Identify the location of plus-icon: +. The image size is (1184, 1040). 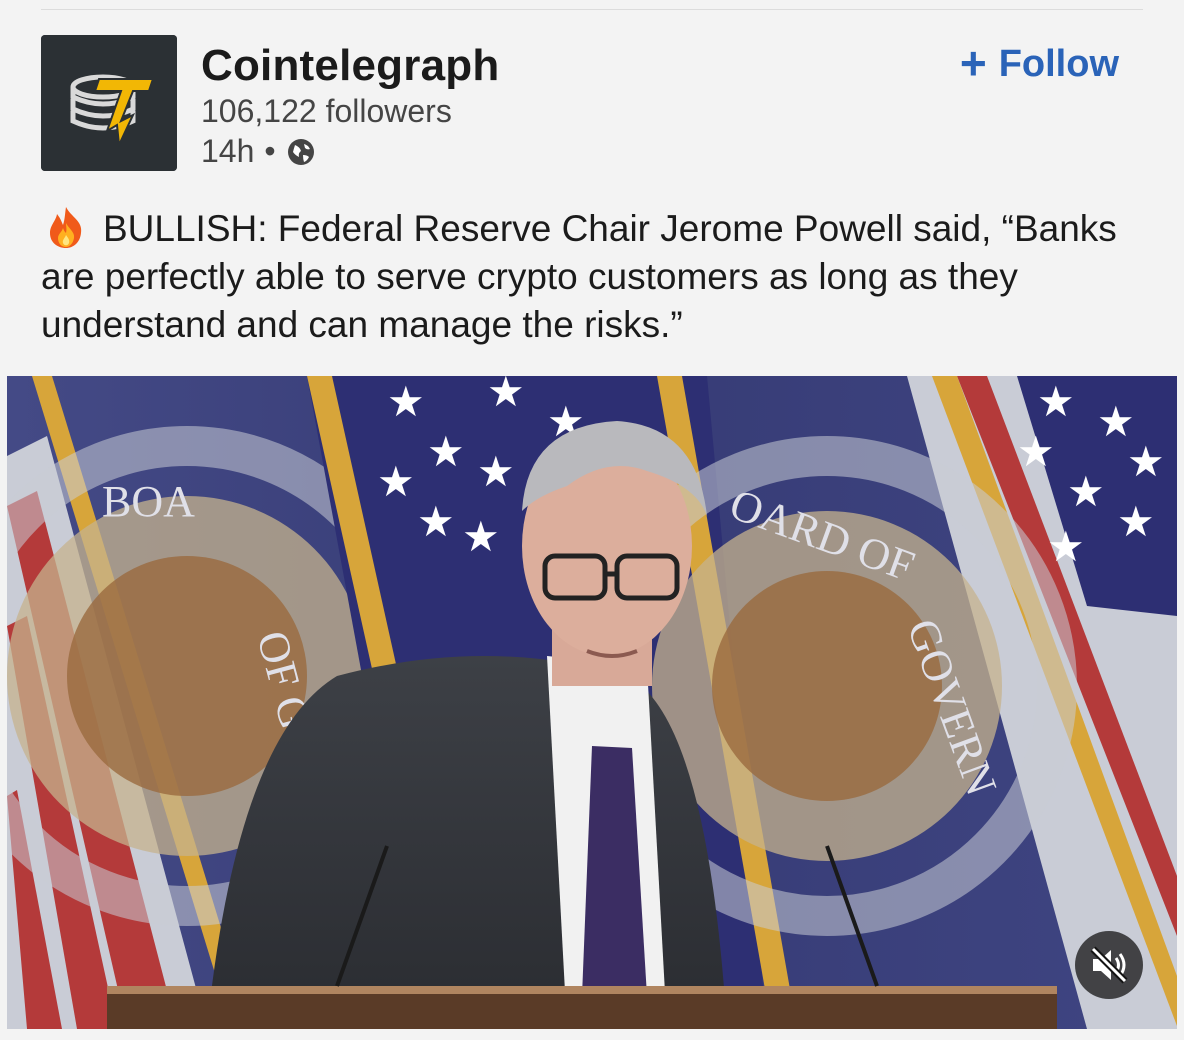
(973, 62).